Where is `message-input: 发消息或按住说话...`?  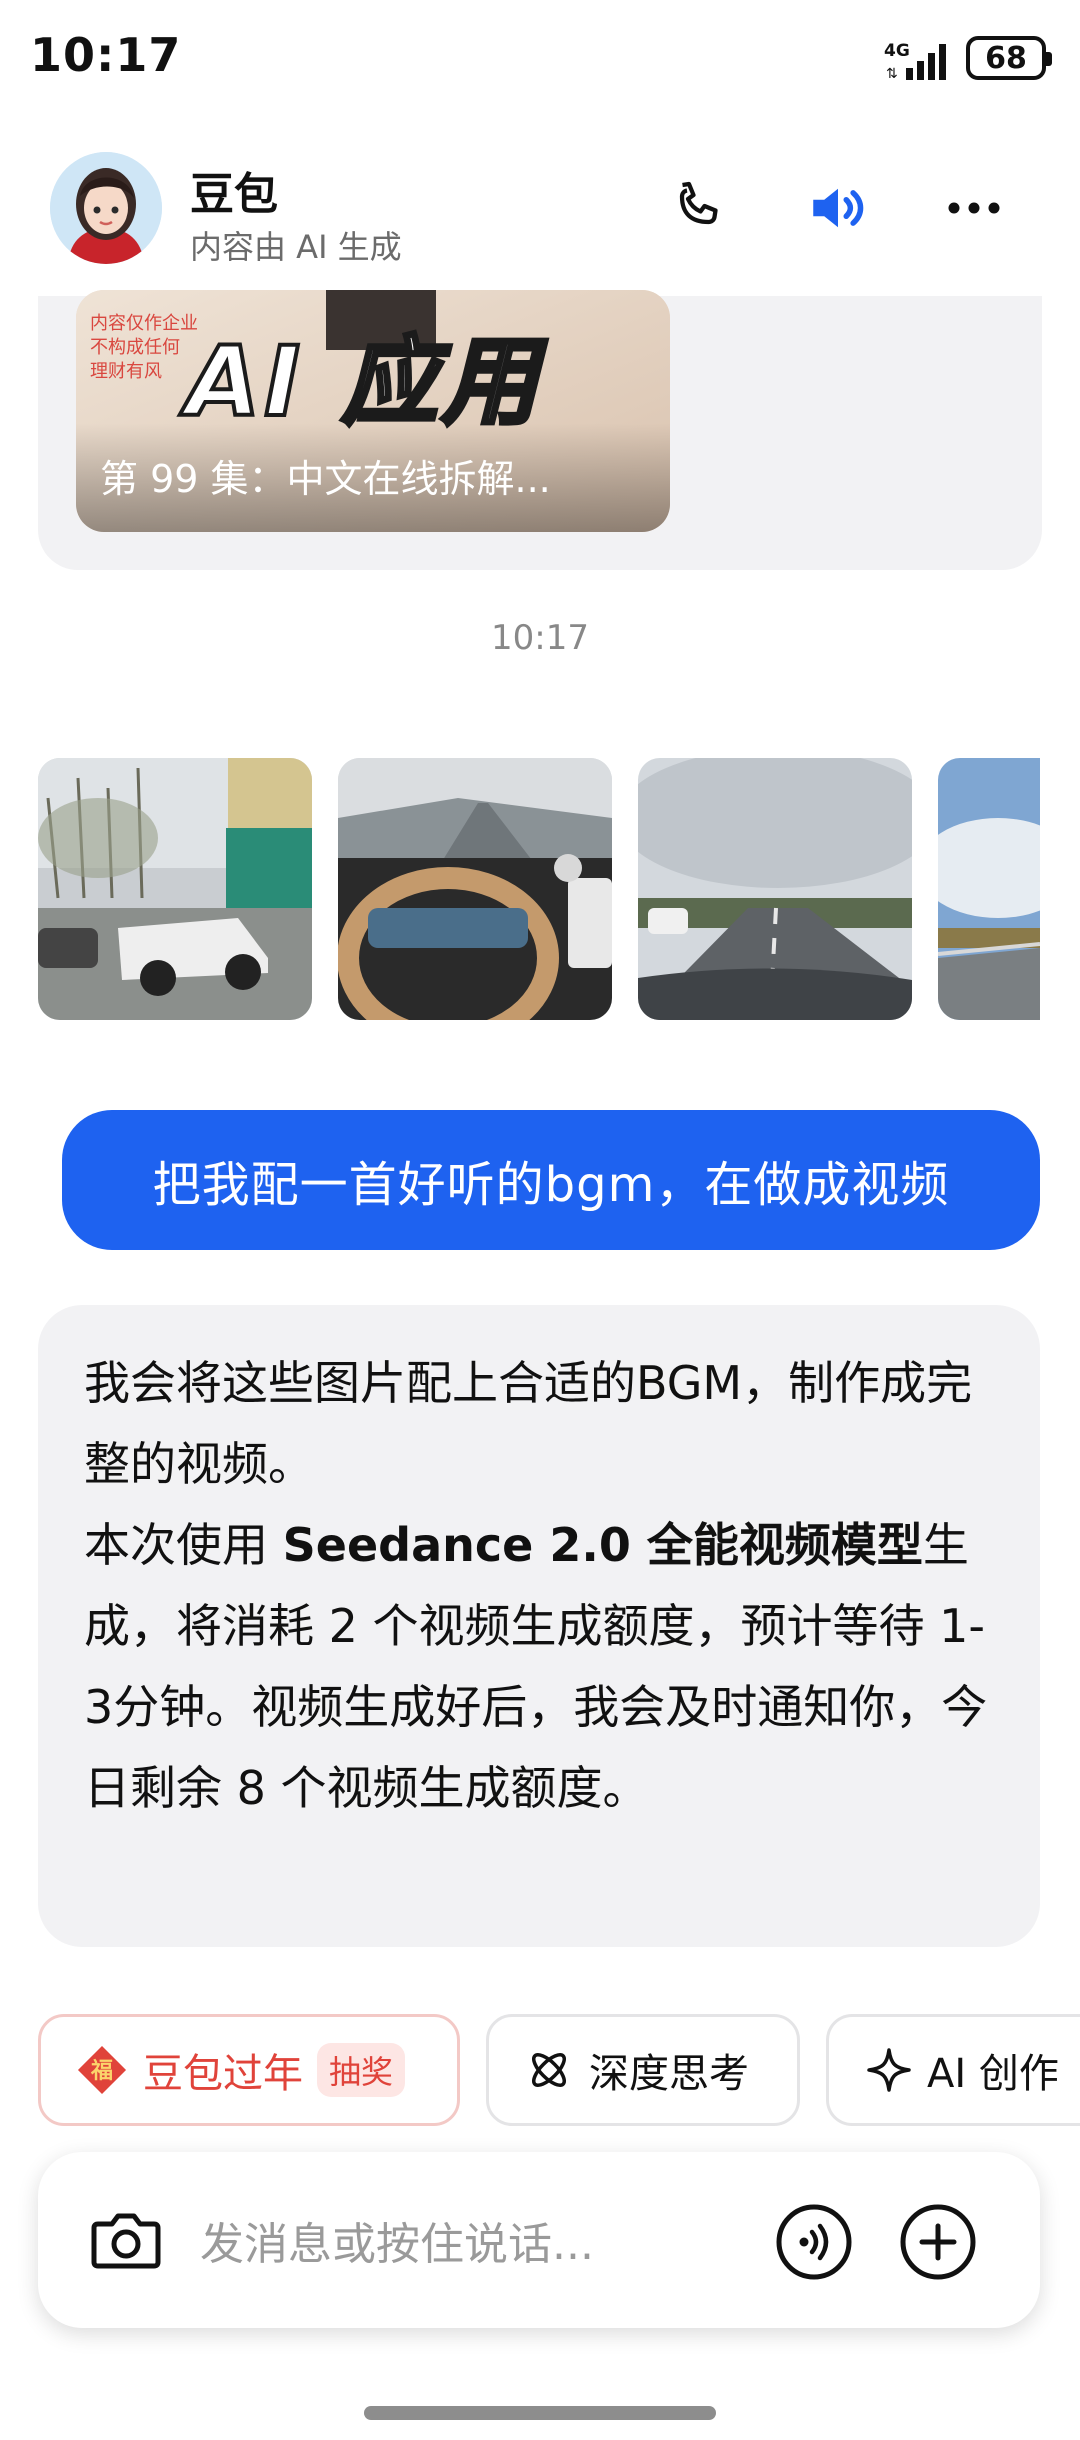 message-input: 发消息或按住说话... is located at coordinates (397, 2240).